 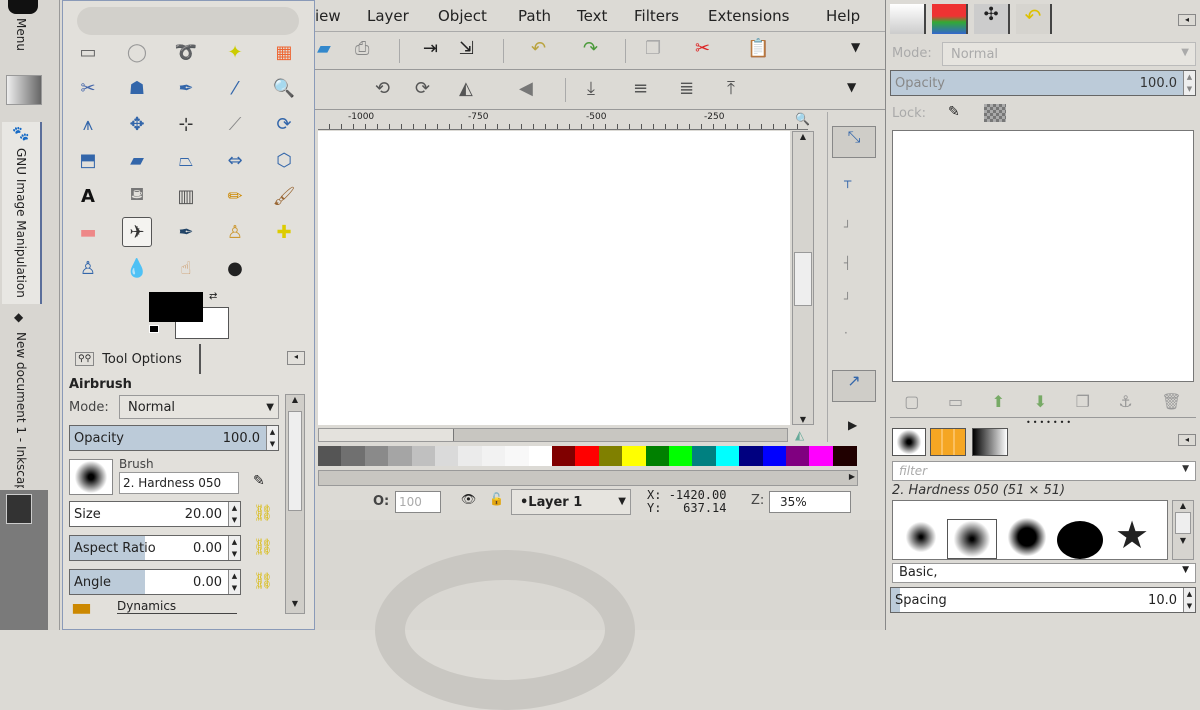 What do you see at coordinates (653, 48) in the screenshot?
I see `copy-icon: ❐` at bounding box center [653, 48].